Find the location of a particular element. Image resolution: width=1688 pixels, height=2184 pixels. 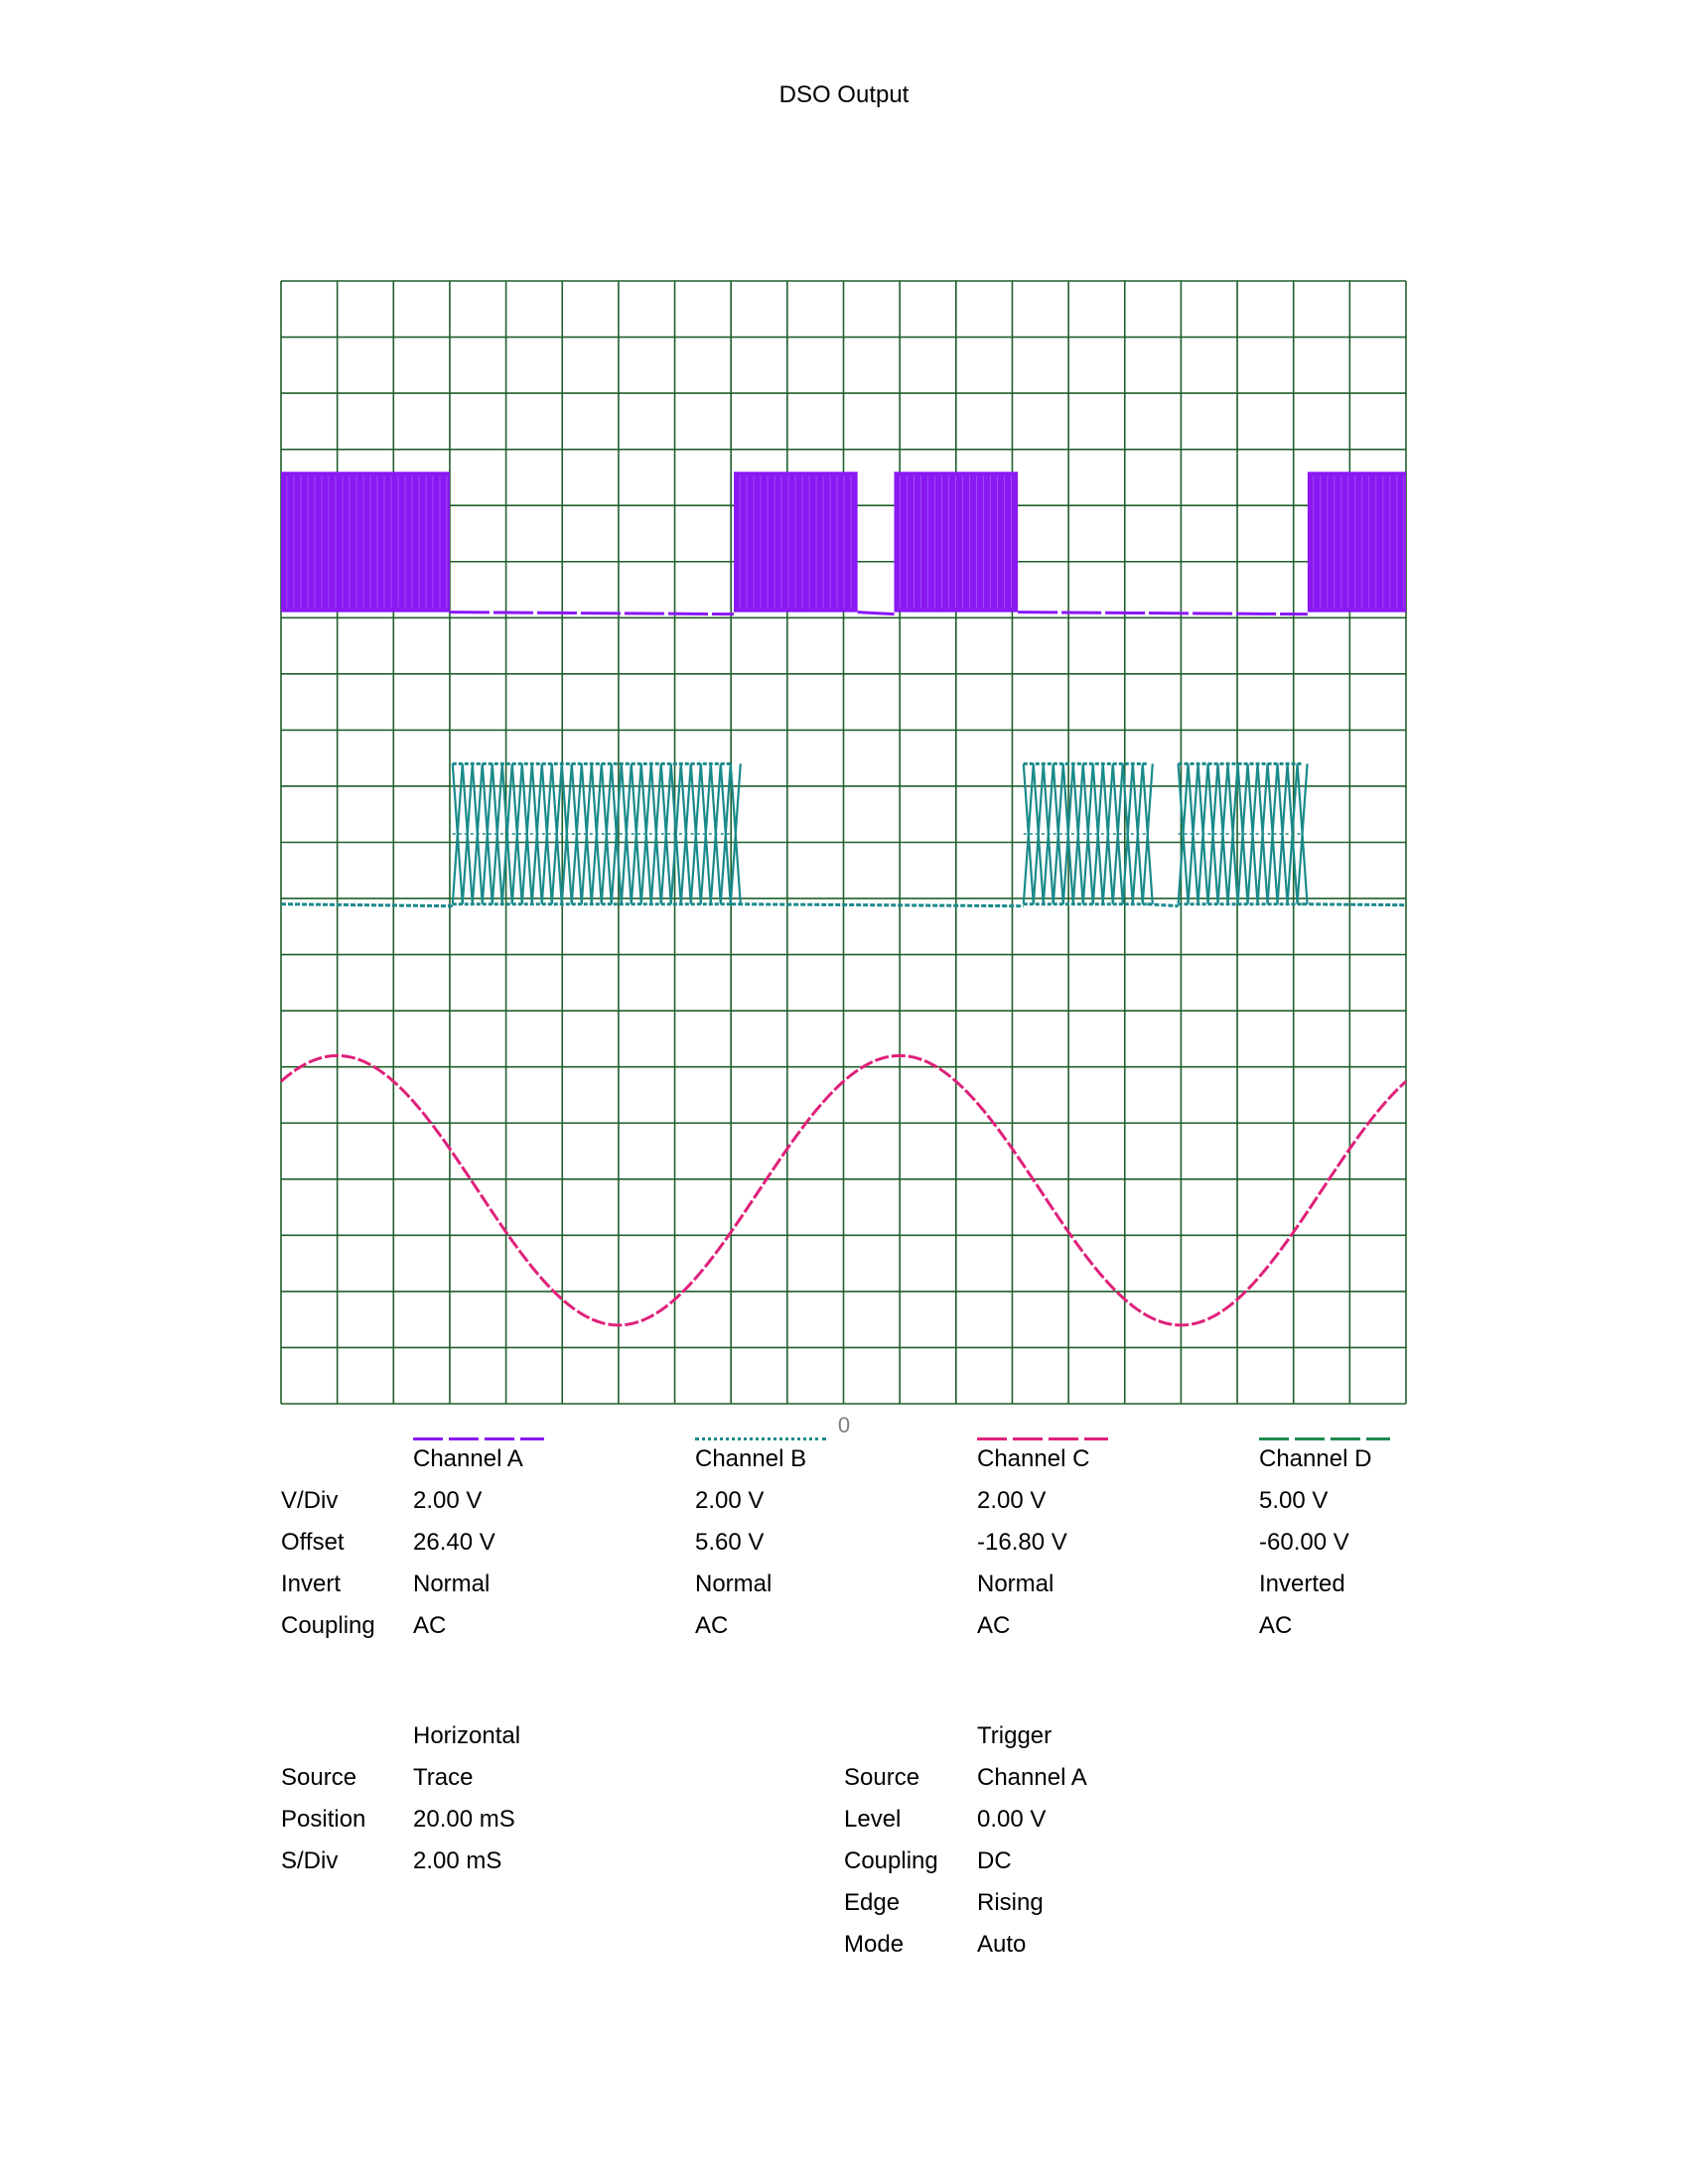

channel-a-column: Channel A 2.00 V 26.40 V Normal AC is located at coordinates (468, 1542).